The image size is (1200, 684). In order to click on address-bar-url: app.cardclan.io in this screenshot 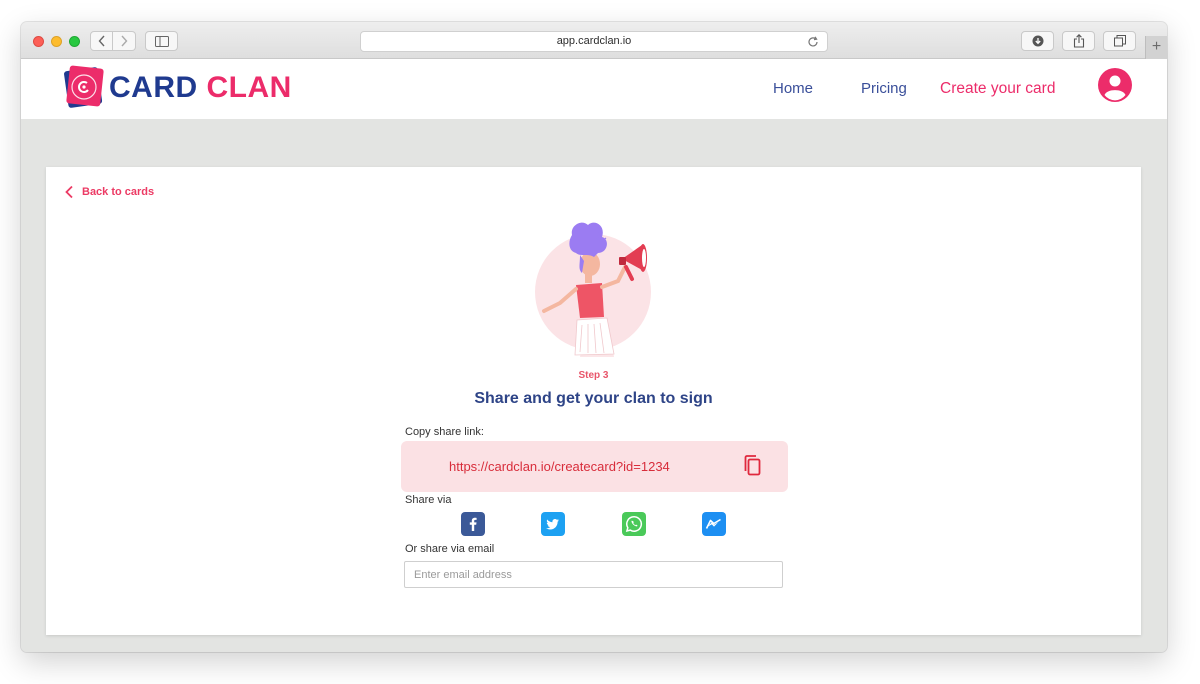, I will do `click(594, 41)`.